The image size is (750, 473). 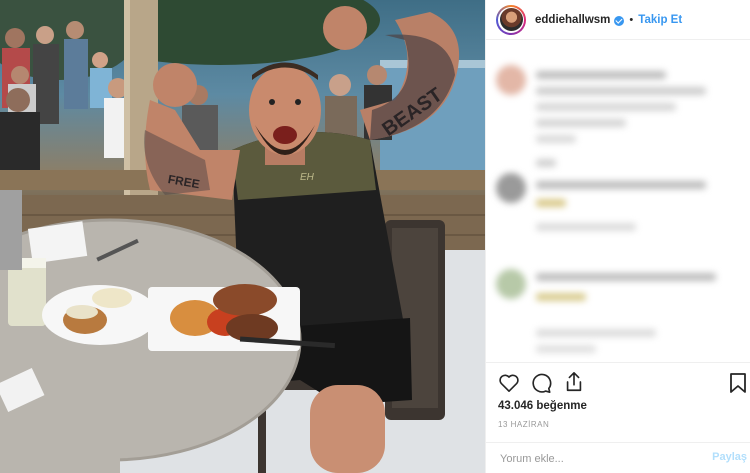 What do you see at coordinates (509, 383) in the screenshot?
I see `heart-icon` at bounding box center [509, 383].